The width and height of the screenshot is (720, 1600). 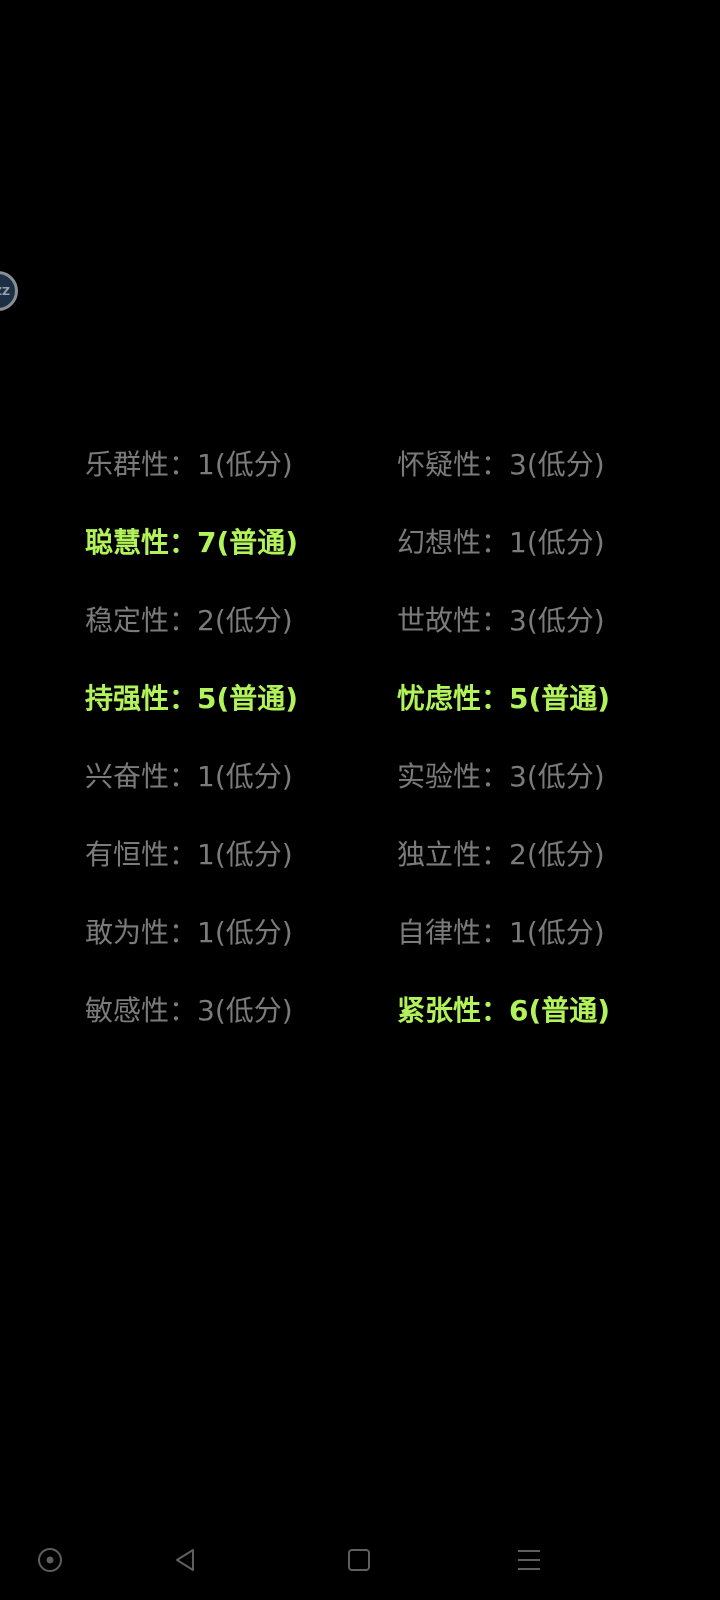 What do you see at coordinates (360, 484) in the screenshot?
I see `score-row: 乐群性：1(低分) 怀疑性：3(低分)` at bounding box center [360, 484].